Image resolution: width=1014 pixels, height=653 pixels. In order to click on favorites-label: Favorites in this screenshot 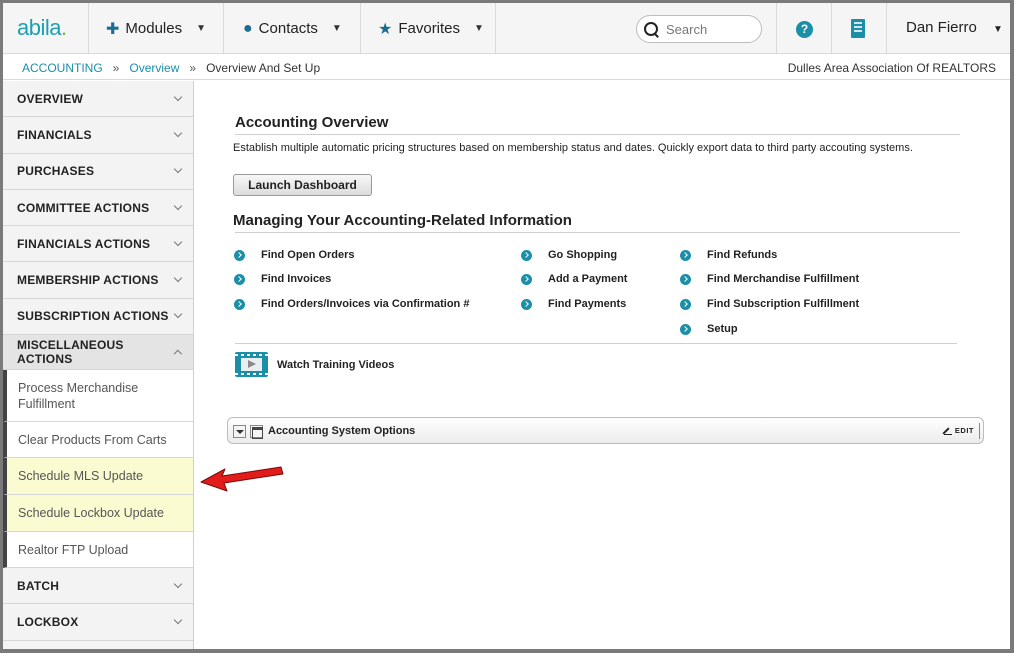, I will do `click(429, 28)`.